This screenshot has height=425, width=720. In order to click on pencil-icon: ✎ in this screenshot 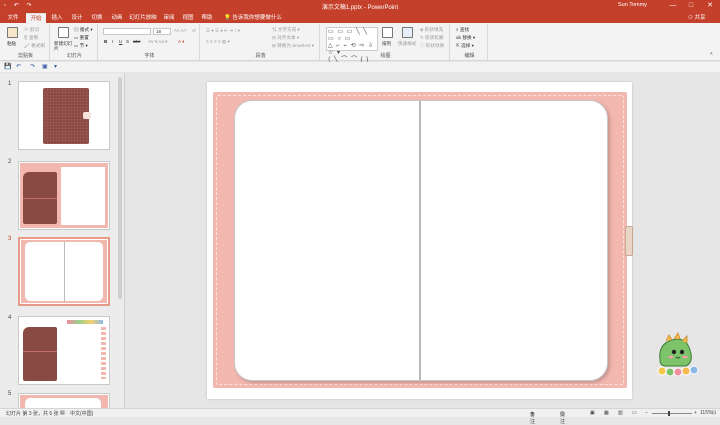, I will do `click(422, 37)`.